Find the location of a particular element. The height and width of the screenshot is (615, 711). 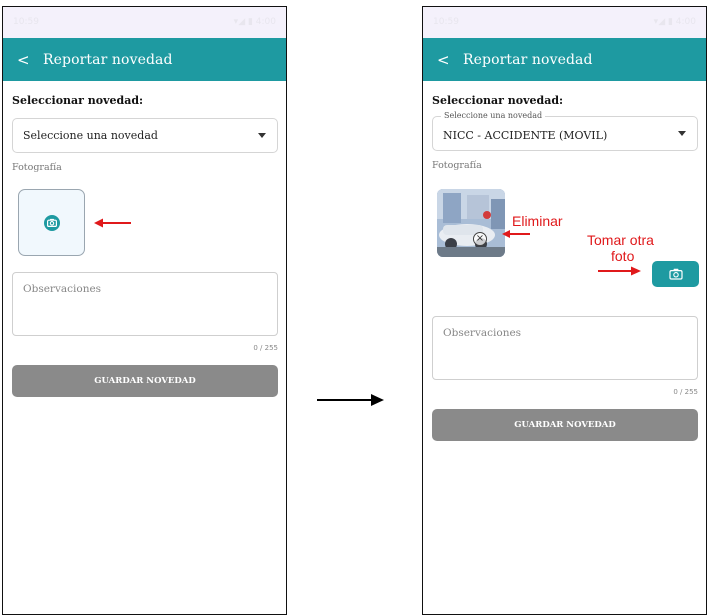

photo-thumbnail: × is located at coordinates (471, 223).